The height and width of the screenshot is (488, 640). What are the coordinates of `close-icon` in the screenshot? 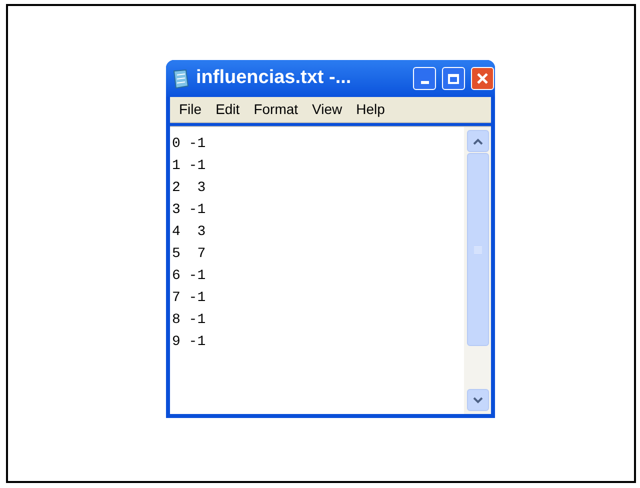 It's located at (482, 78).